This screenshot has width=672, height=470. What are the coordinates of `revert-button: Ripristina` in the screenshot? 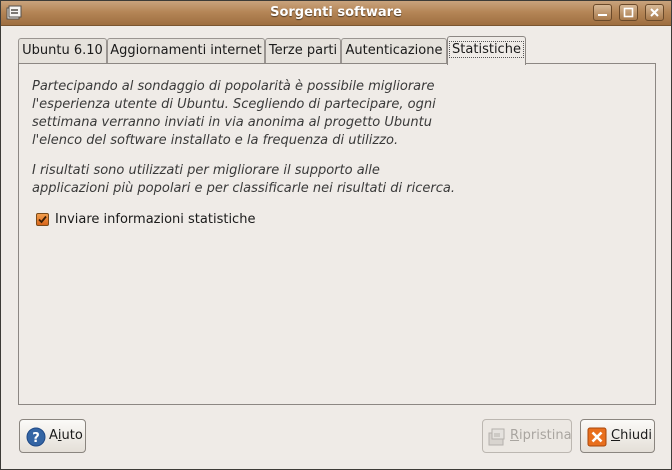 It's located at (527, 436).